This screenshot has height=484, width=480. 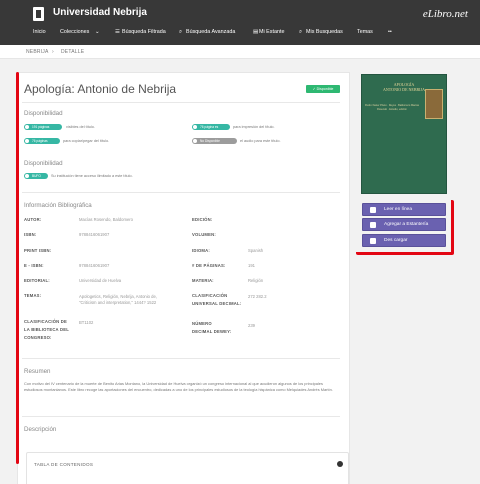 What do you see at coordinates (324, 32) in the screenshot?
I see `nav-mis-busquedas: Mis Busquedas` at bounding box center [324, 32].